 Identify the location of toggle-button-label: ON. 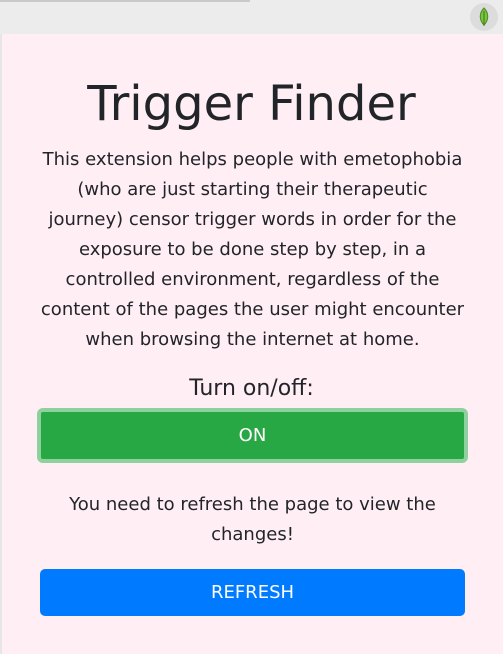
(252, 435).